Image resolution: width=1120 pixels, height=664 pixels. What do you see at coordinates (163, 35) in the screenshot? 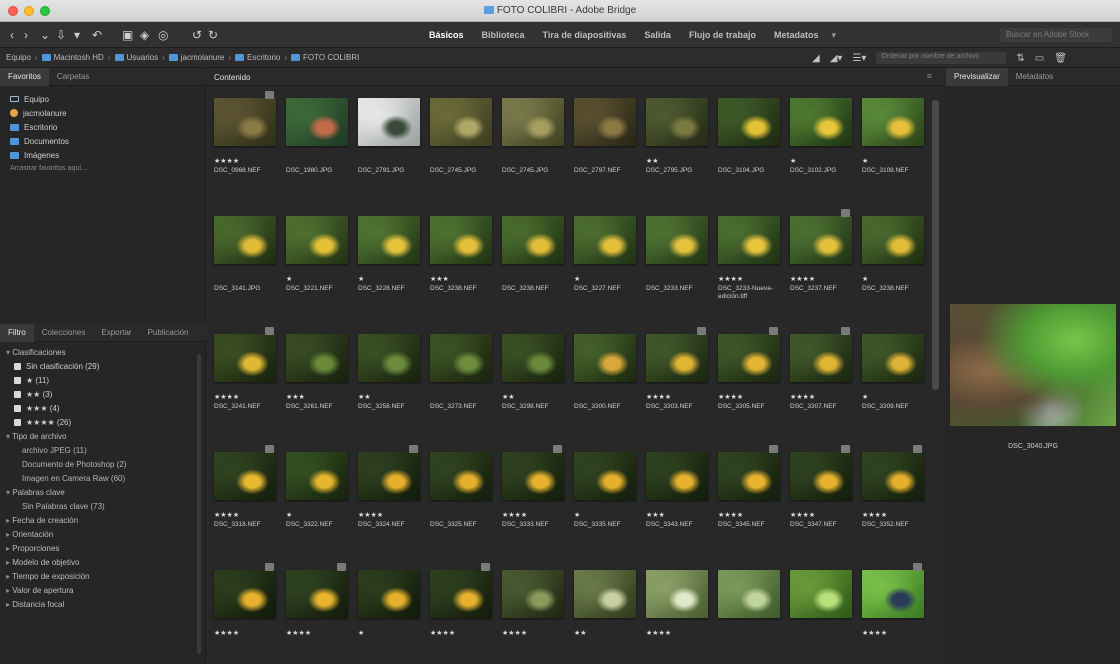
I see `open-camera-raw-icon: ◎` at bounding box center [163, 35].